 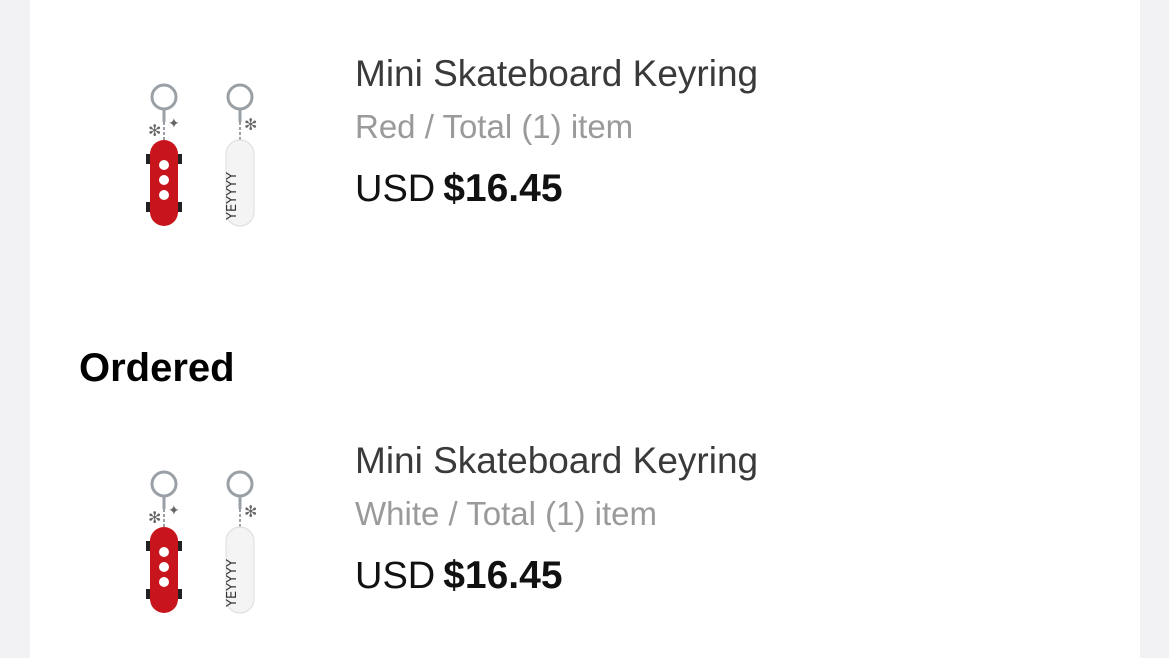 What do you see at coordinates (506, 513) in the screenshot?
I see `product-variant: White / Total (1) item` at bounding box center [506, 513].